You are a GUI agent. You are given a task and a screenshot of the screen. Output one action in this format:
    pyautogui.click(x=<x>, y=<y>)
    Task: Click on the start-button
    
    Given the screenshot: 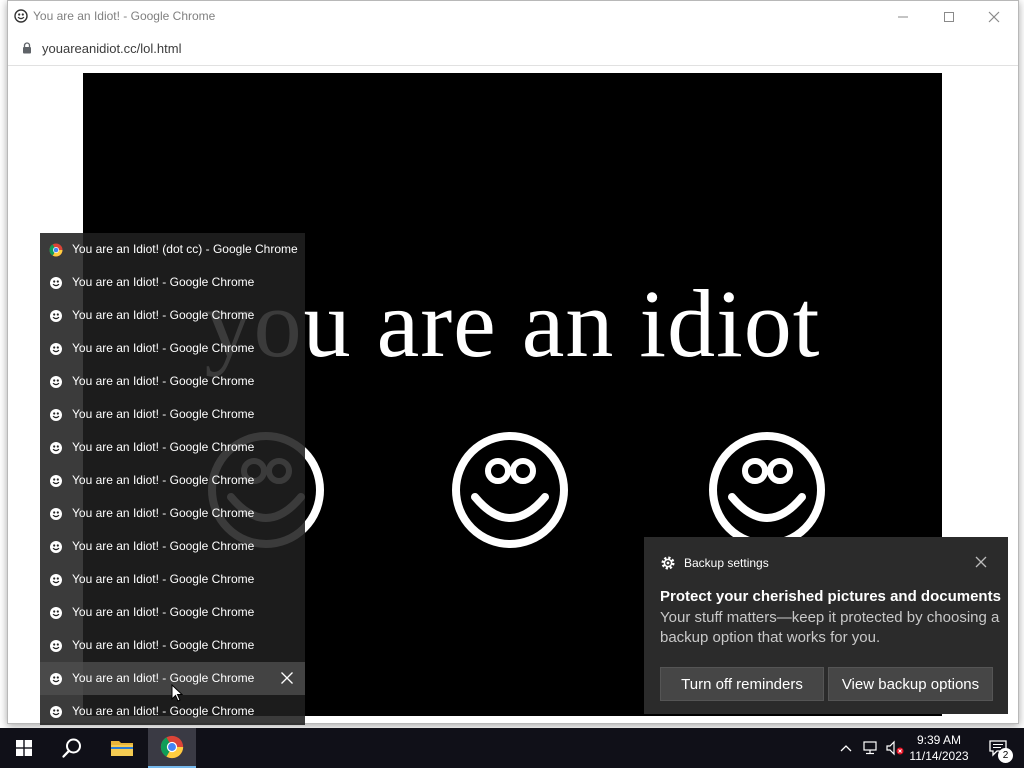 What is the action you would take?
    pyautogui.click(x=24, y=748)
    